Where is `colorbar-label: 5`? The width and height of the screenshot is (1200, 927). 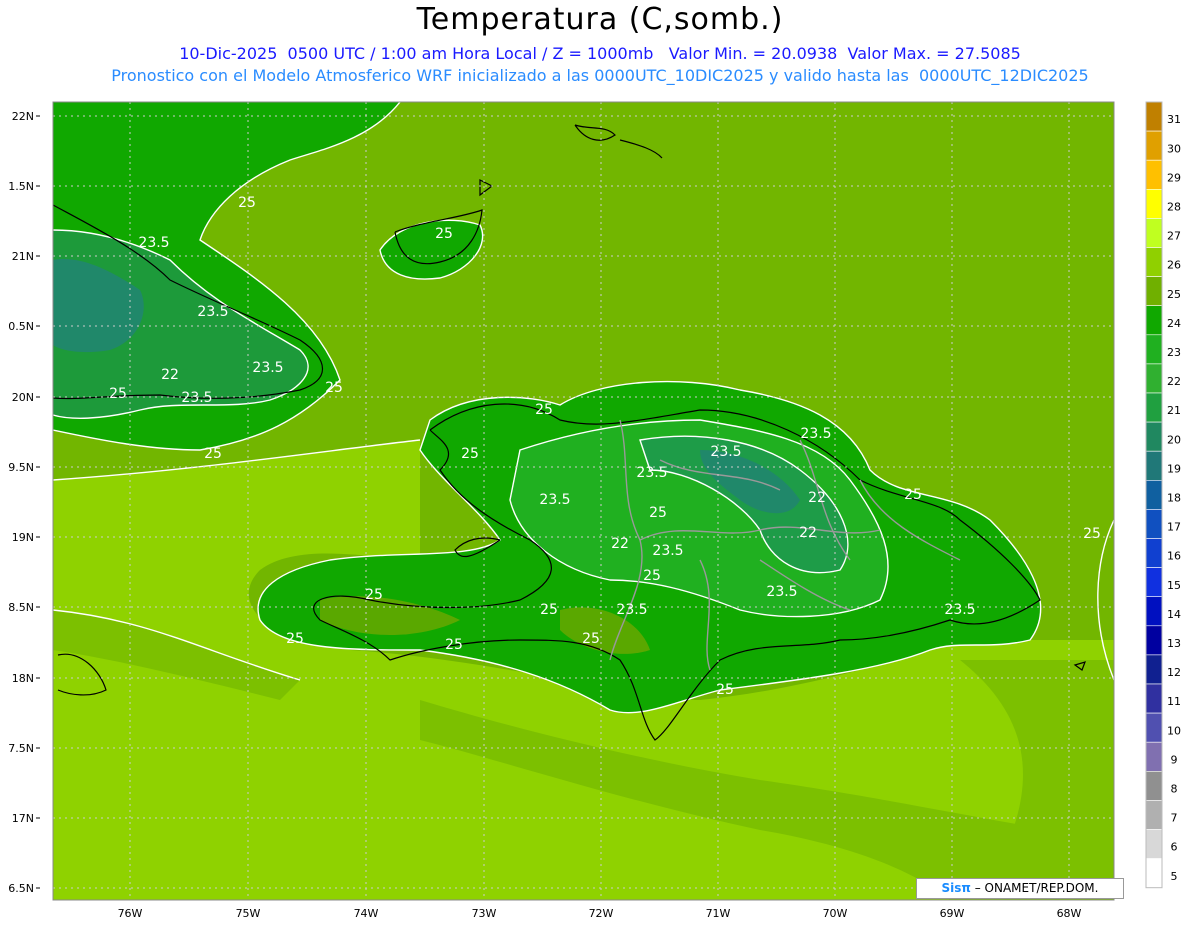
colorbar-label: 5 is located at coordinates (1174, 876).